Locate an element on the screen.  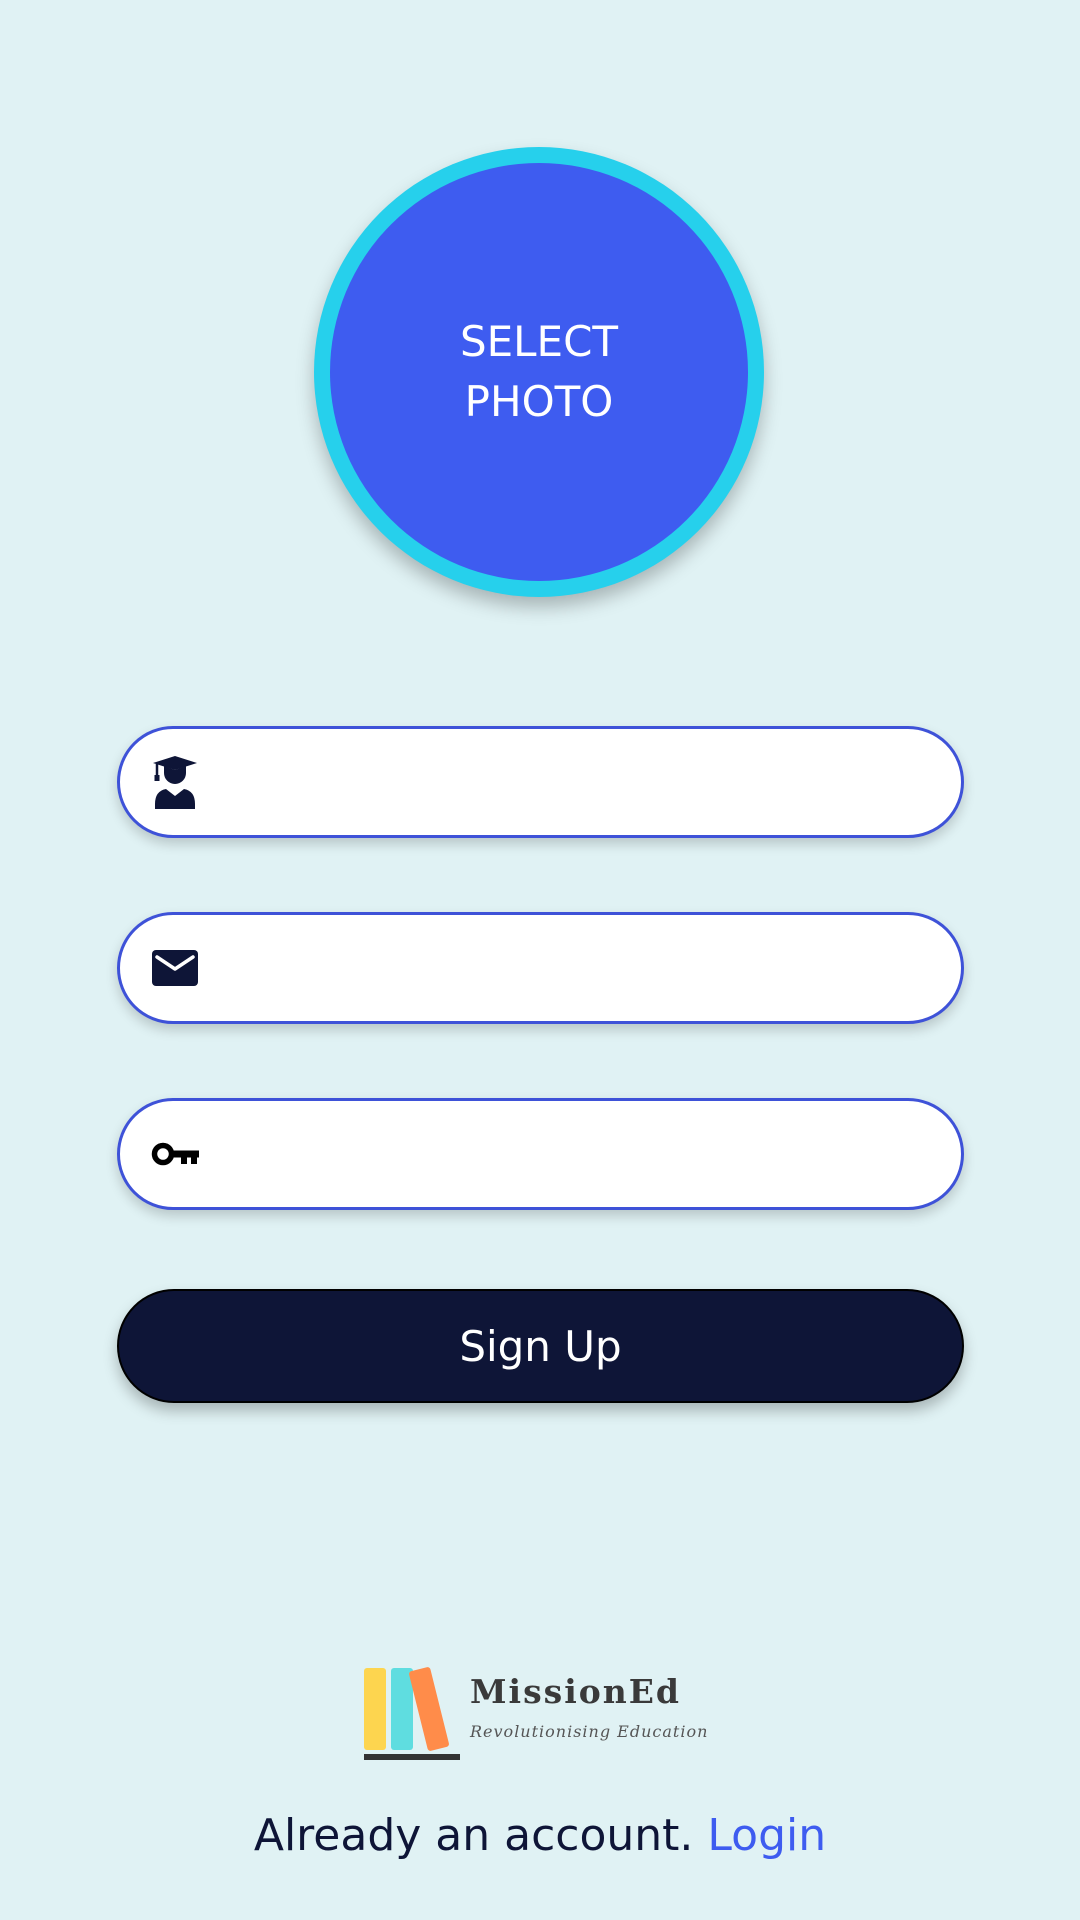
password-field is located at coordinates (540, 1154).